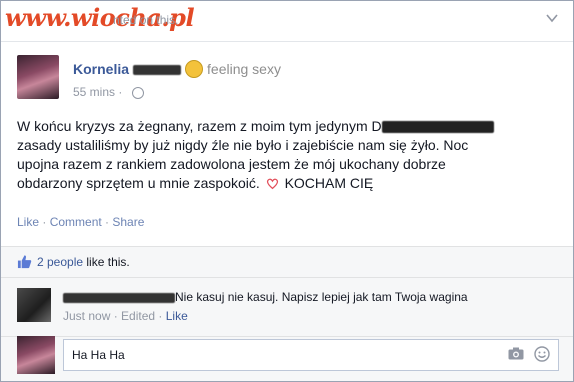 Image resolution: width=574 pixels, height=382 pixels. What do you see at coordinates (244, 69) in the screenshot?
I see `feeling-text: feeling sexy` at bounding box center [244, 69].